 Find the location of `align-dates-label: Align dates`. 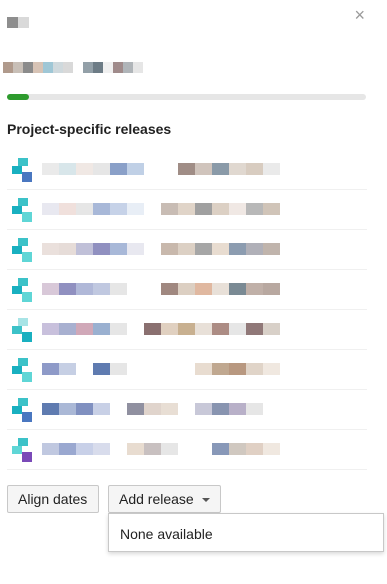

align-dates-label: Align dates is located at coordinates (53, 499).